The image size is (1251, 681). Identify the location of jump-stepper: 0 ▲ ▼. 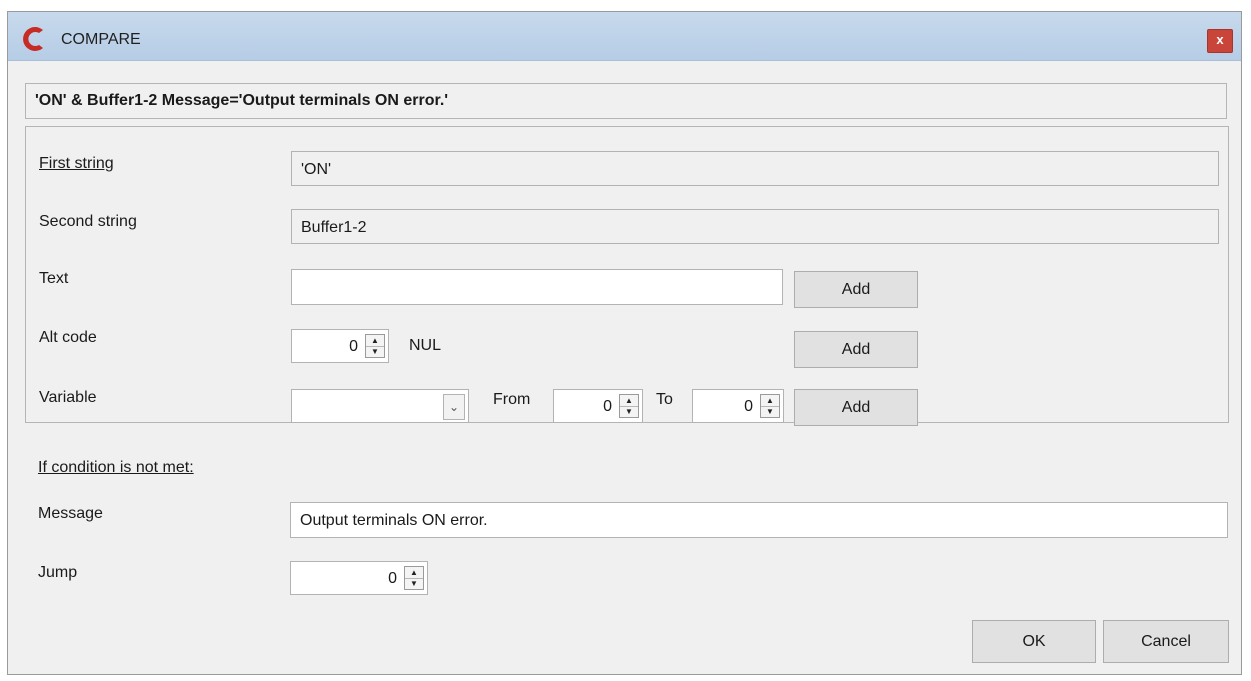
(359, 578).